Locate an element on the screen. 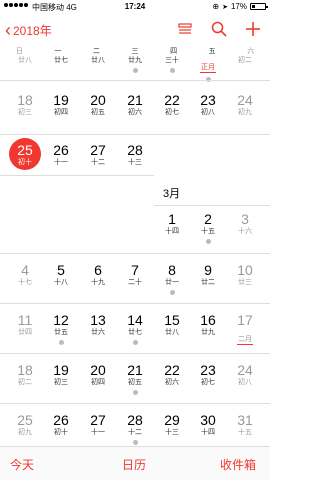  location-icon: ➤ is located at coordinates (225, 7).